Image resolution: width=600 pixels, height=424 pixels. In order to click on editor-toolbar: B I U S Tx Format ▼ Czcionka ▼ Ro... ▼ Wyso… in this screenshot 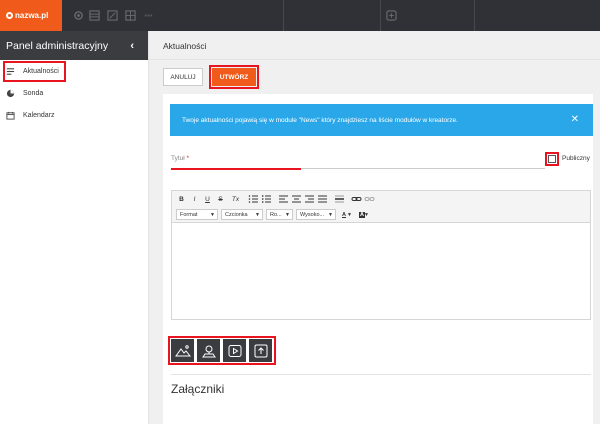, I will do `click(381, 207)`.